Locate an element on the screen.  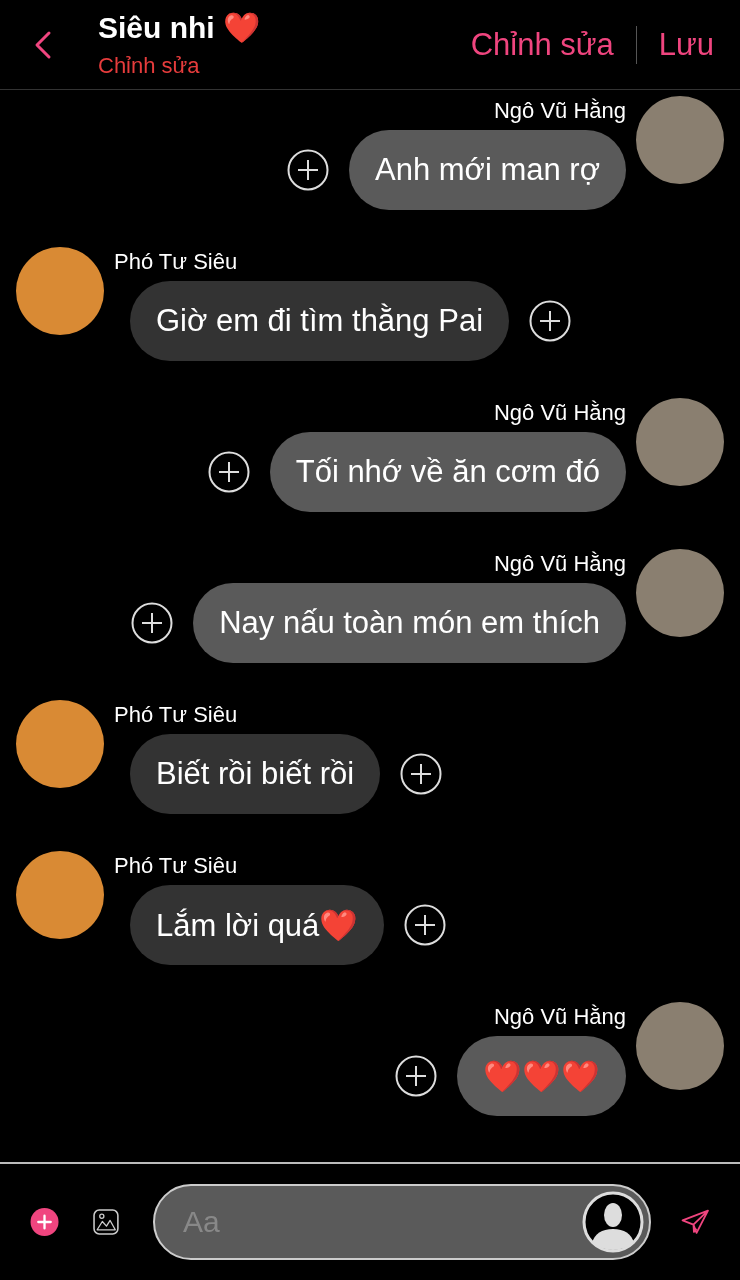
message-bubble: Giờ em đi tìm thằng Pai is located at coordinates (319, 321).